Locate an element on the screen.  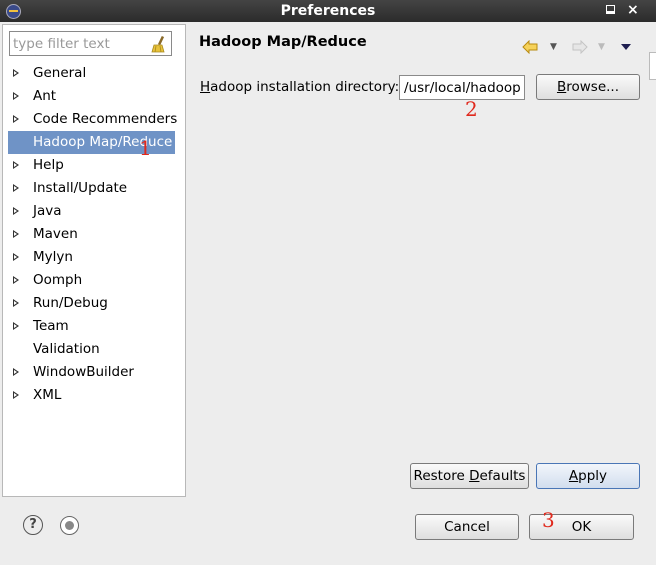
tree-item: Help is located at coordinates (93, 165).